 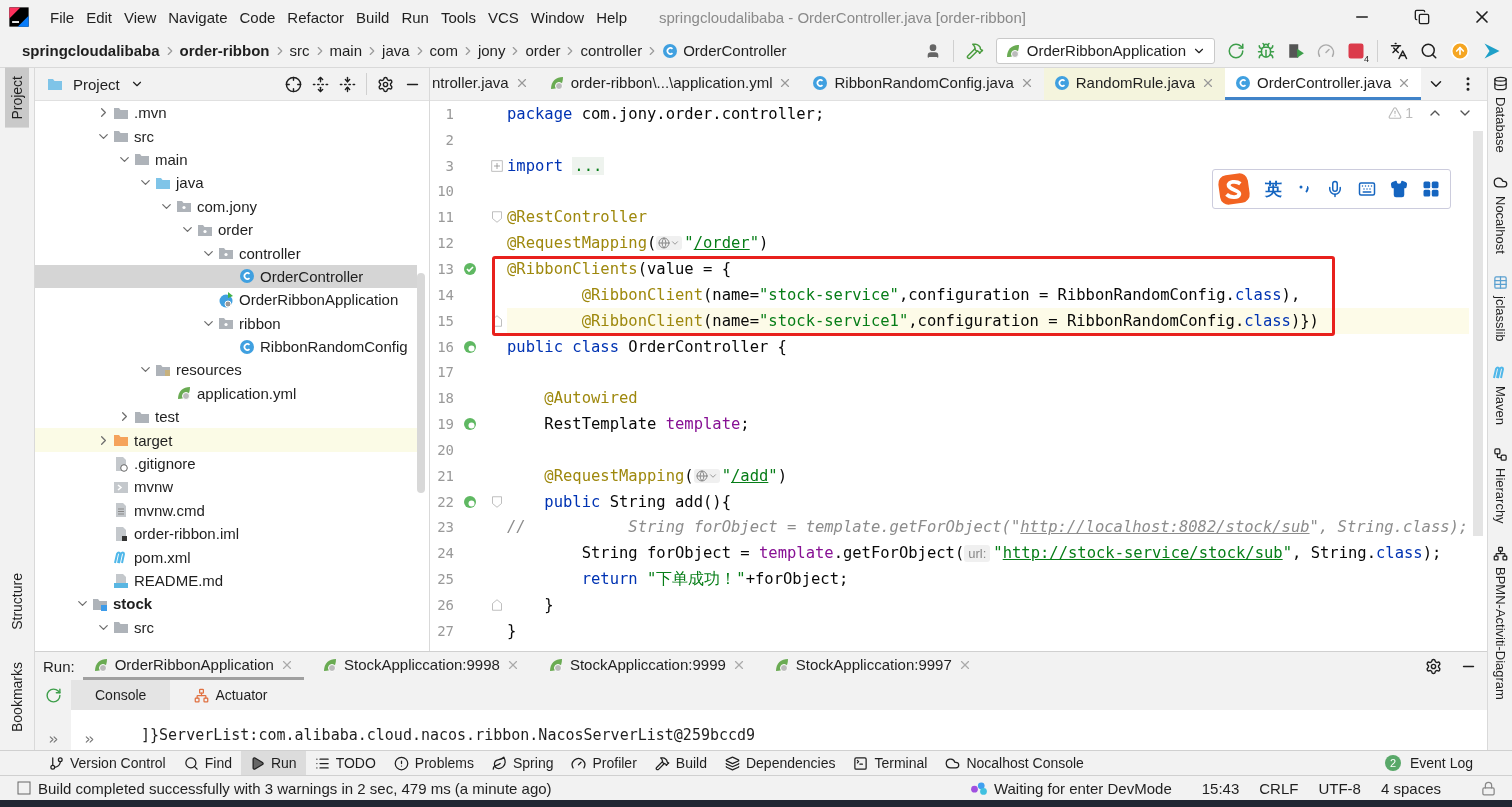 What do you see at coordinates (923, 84) in the screenshot?
I see `editor-tab: RibbonRandomConfig.java` at bounding box center [923, 84].